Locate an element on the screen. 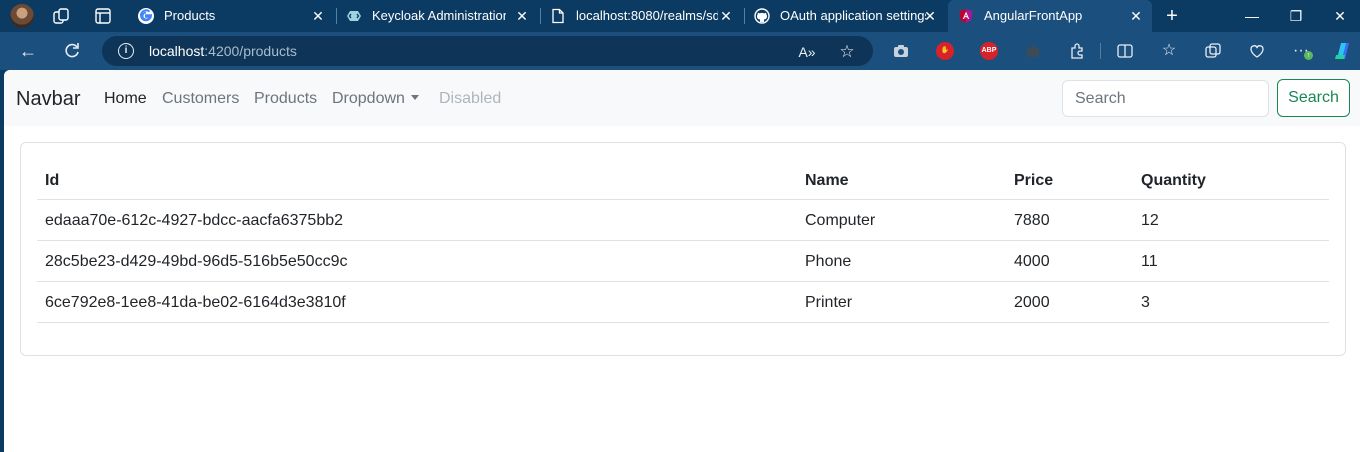 This screenshot has height=452, width=1360. extensions-puzzle-icon is located at coordinates (1077, 51).